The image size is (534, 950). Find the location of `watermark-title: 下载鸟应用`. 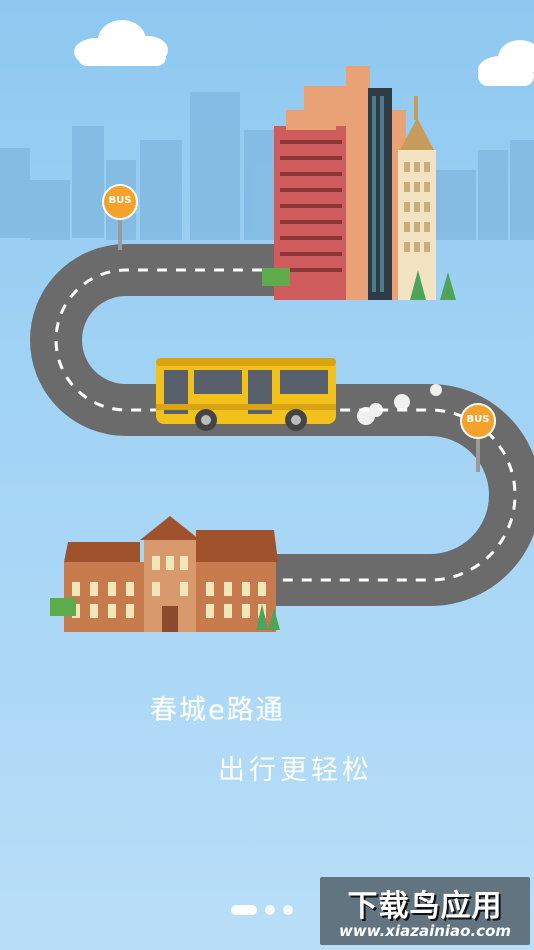

watermark-title: 下载鸟应用 is located at coordinates (425, 906).